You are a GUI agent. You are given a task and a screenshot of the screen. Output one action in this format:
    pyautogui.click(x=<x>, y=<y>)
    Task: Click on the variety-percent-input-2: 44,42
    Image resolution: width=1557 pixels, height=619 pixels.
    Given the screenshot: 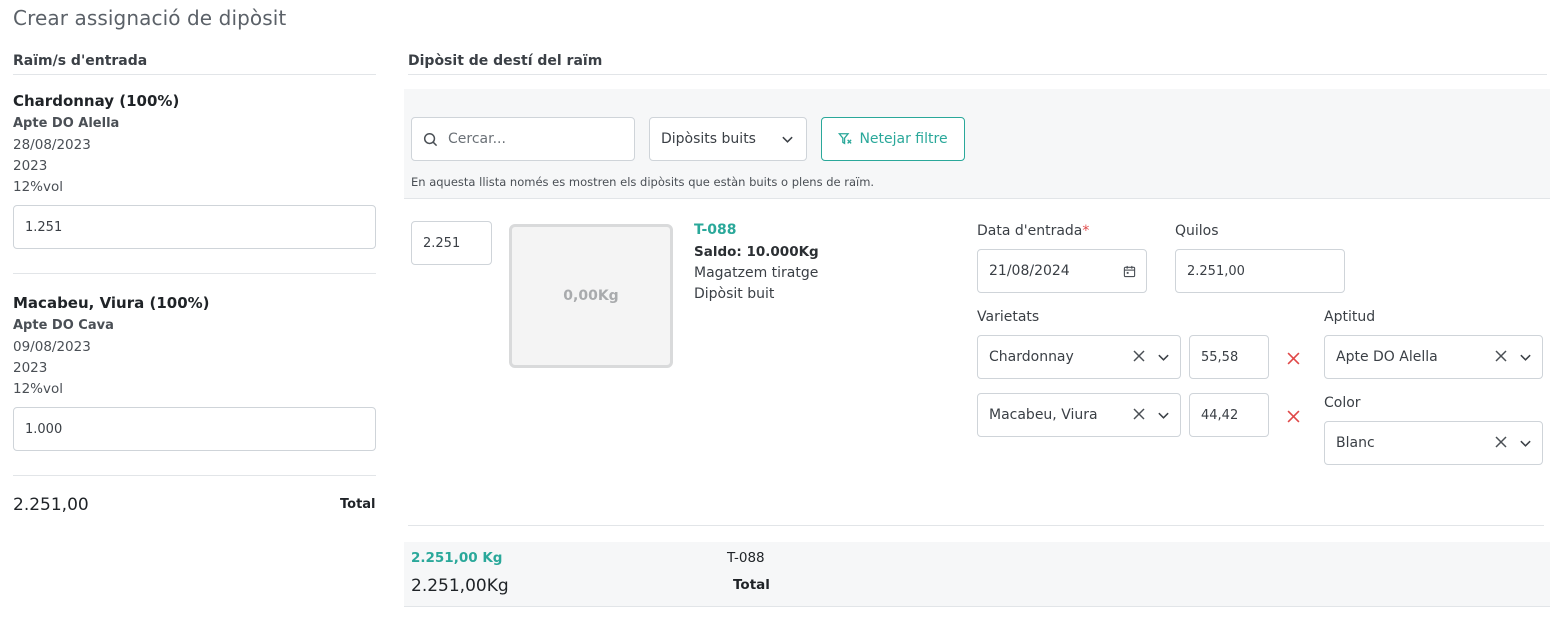 What is the action you would take?
    pyautogui.click(x=1229, y=415)
    